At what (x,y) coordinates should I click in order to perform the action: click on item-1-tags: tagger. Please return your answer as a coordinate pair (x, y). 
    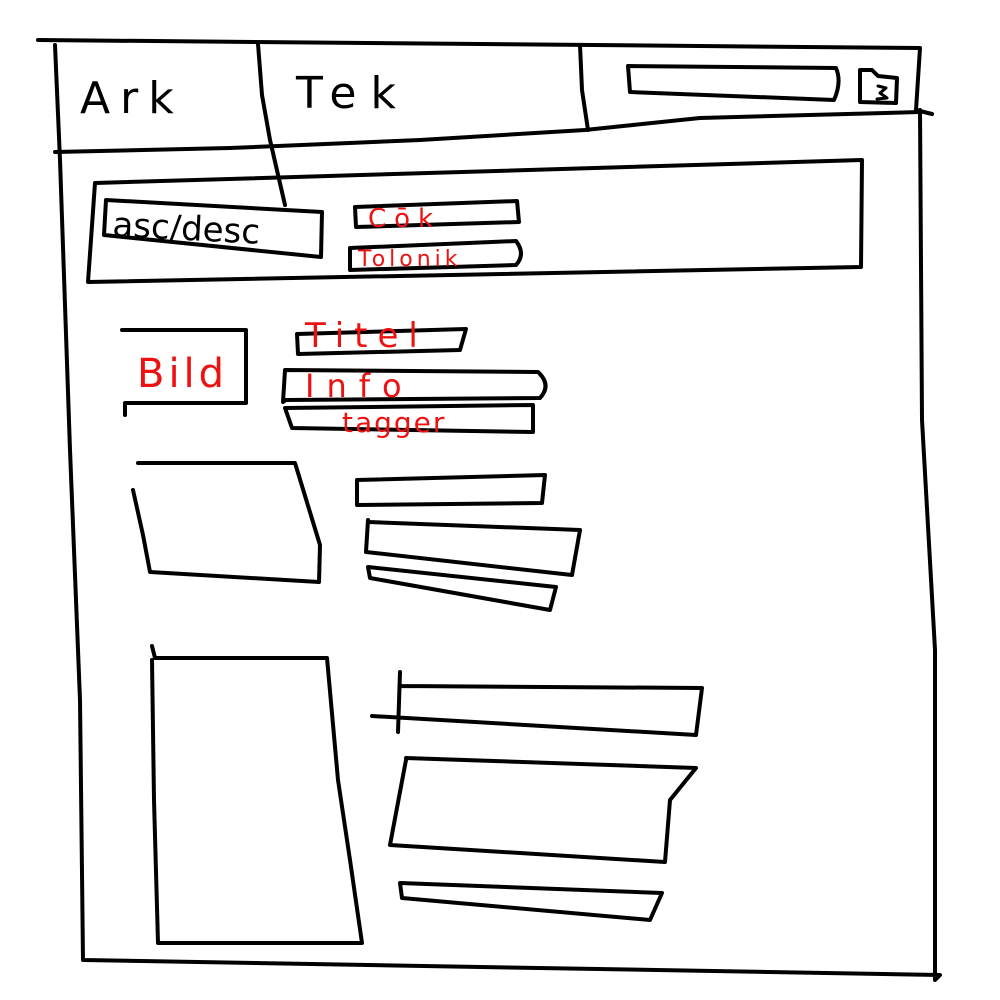
    Looking at the image, I should click on (394, 422).